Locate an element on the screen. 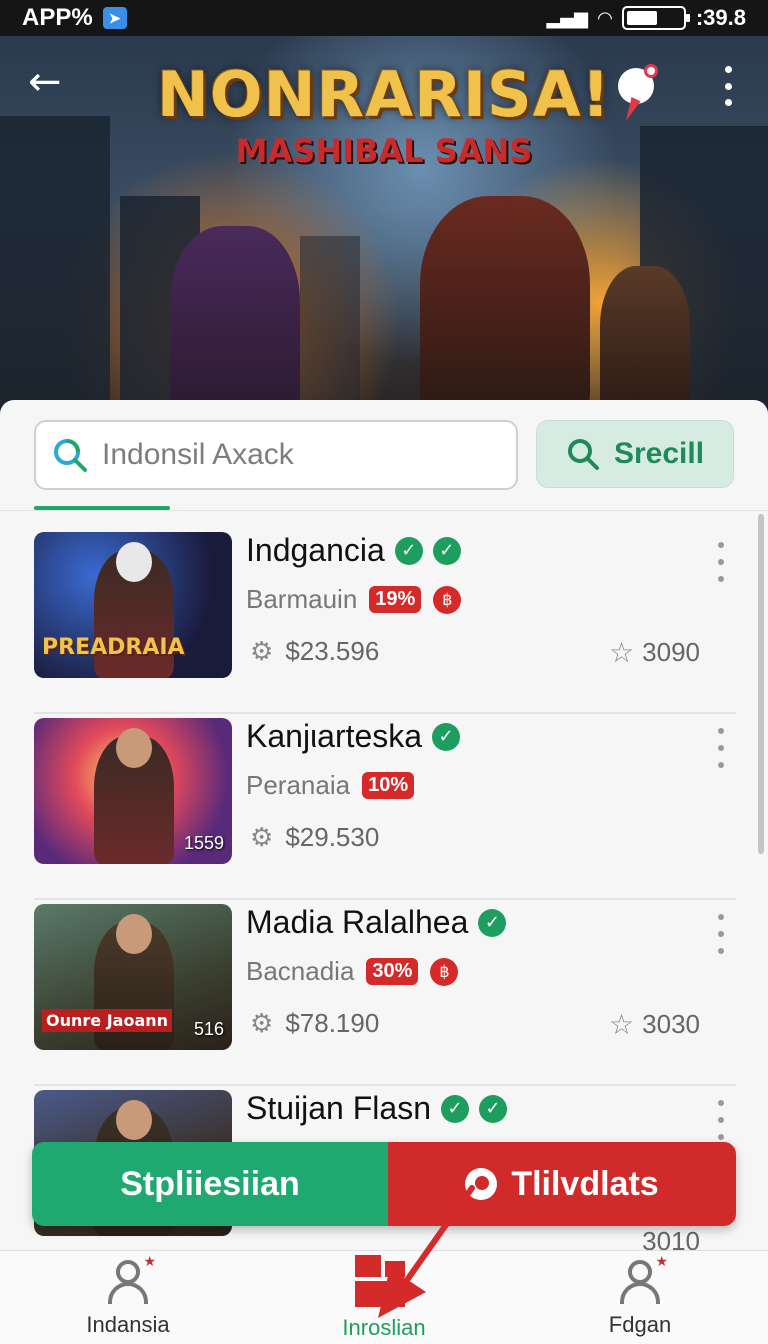  price-row: ⚙ $23.596 is located at coordinates (314, 651).